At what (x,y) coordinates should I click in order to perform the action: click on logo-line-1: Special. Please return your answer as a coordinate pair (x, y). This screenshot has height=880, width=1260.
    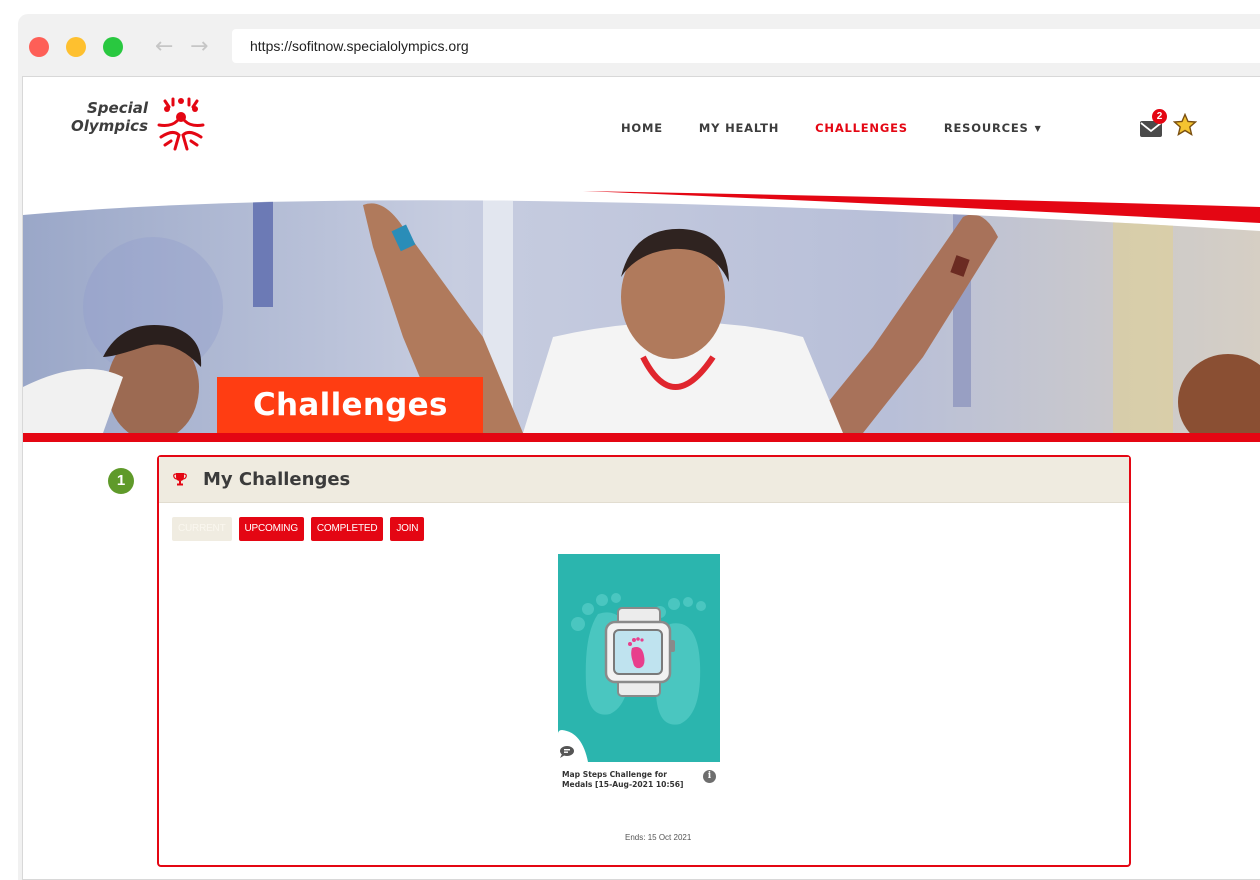
    Looking at the image, I should click on (117, 108).